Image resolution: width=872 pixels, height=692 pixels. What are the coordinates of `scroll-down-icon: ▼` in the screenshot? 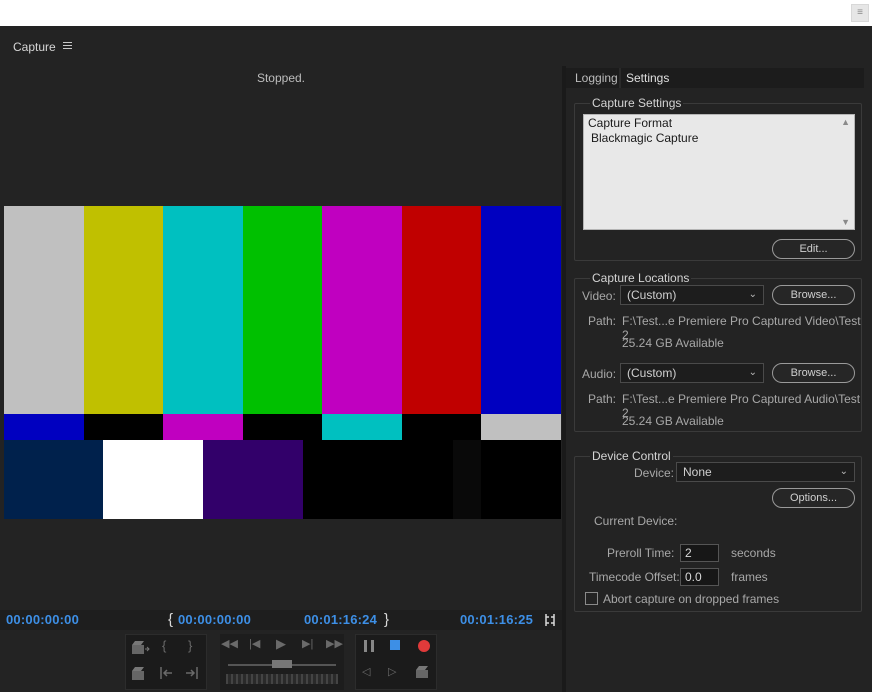 It's located at (845, 222).